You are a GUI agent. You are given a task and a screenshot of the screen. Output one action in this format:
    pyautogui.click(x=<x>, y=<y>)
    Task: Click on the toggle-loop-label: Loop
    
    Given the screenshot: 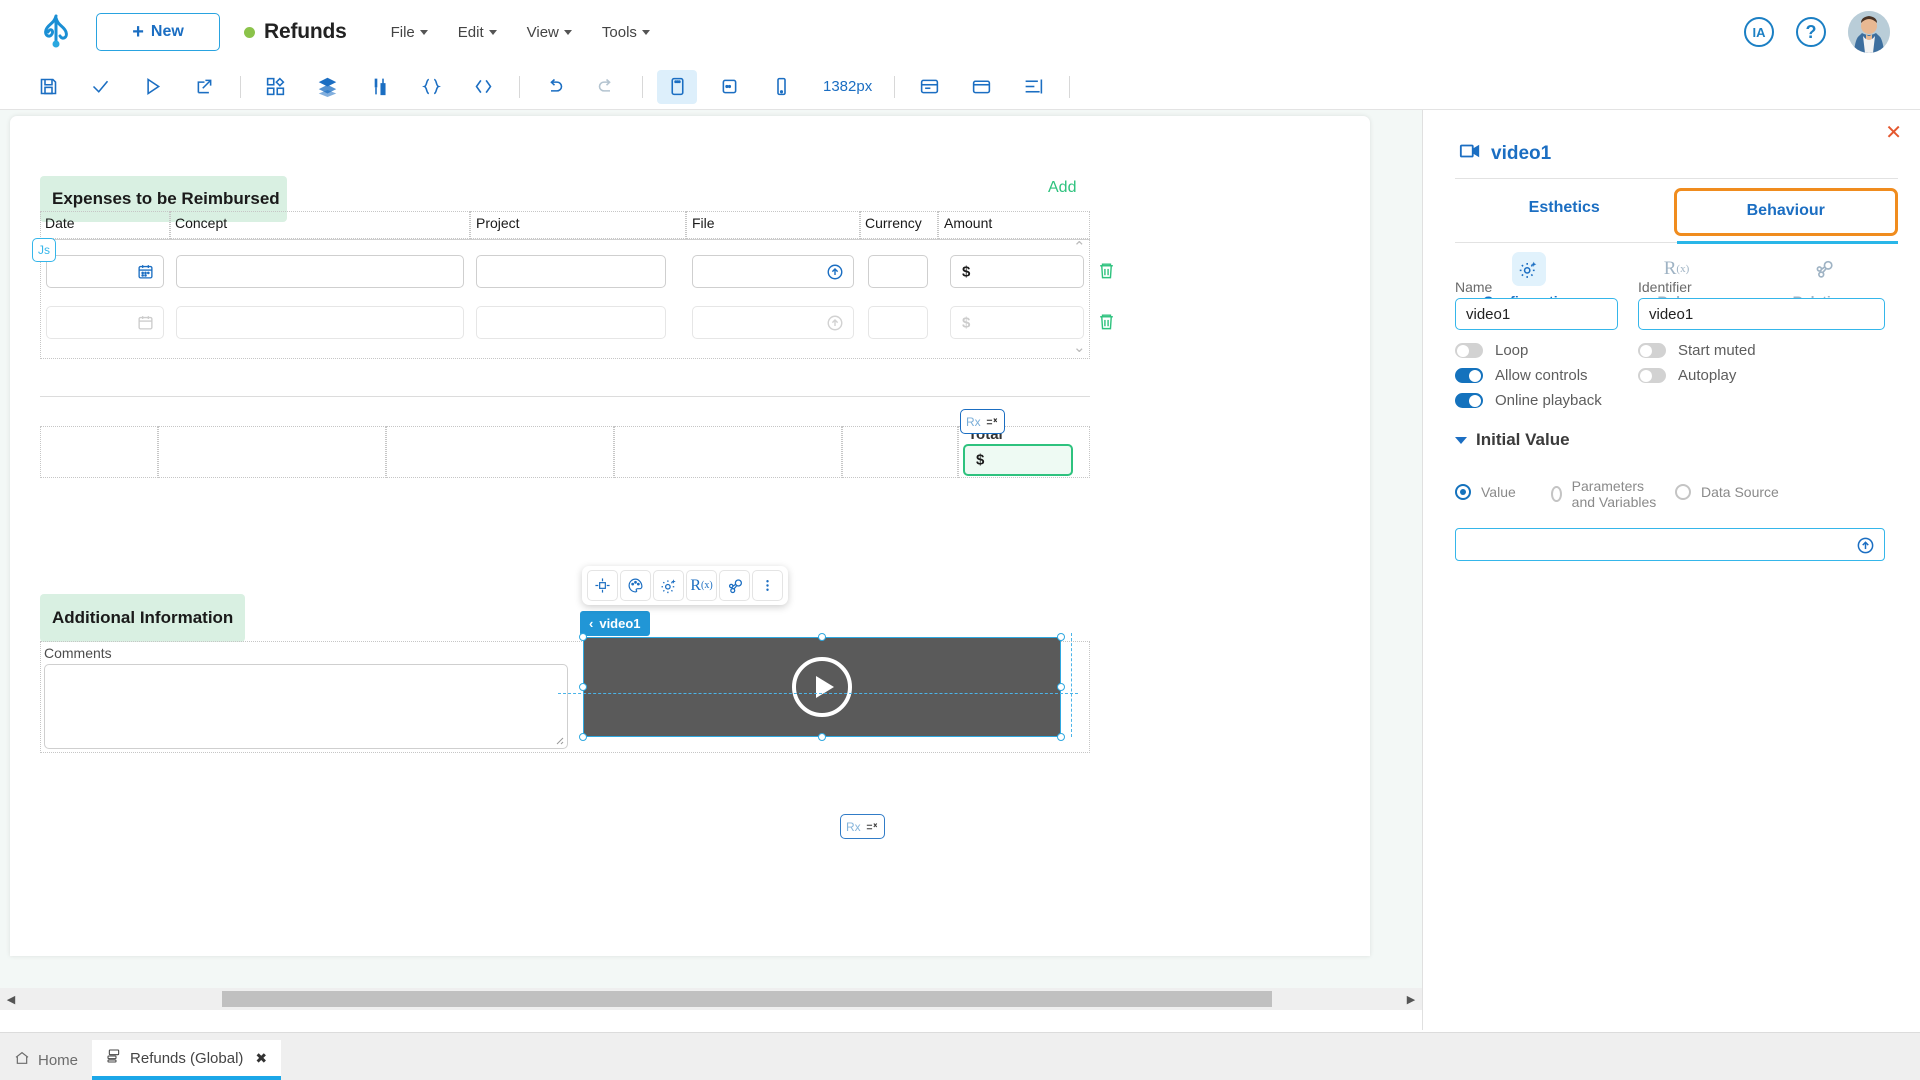 What is the action you would take?
    pyautogui.click(x=1512, y=350)
    